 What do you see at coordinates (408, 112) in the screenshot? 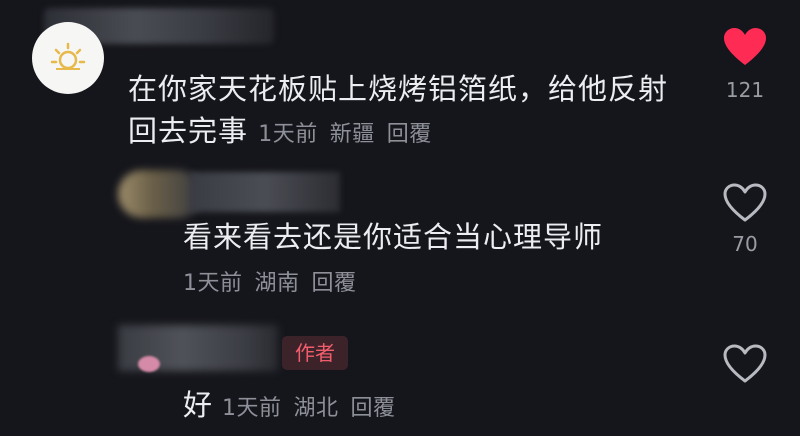
I see `comment-body: 在你家天花板贴上烧烤铝箔纸，给他反射回去完事 1天前 新疆 回覆` at bounding box center [408, 112].